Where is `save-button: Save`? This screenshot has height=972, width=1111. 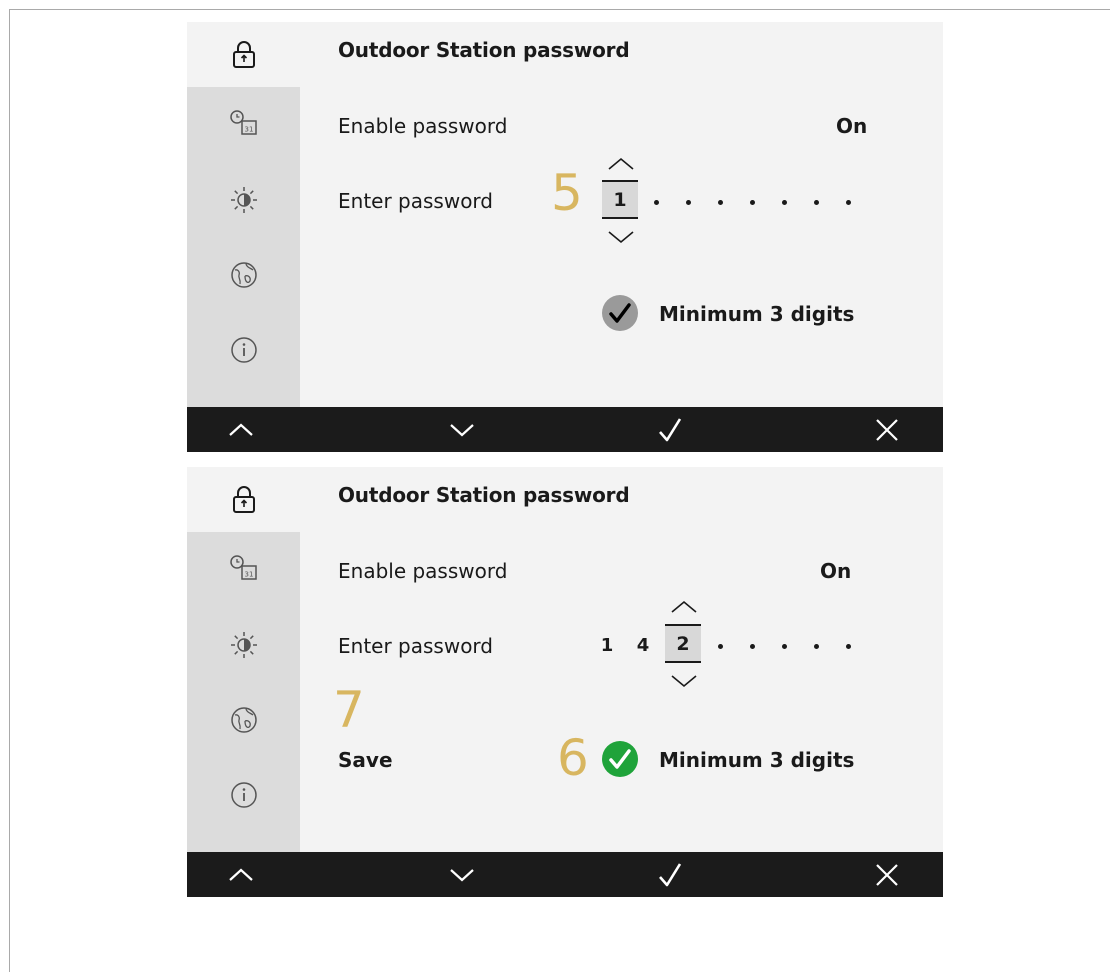 save-button: Save is located at coordinates (365, 760).